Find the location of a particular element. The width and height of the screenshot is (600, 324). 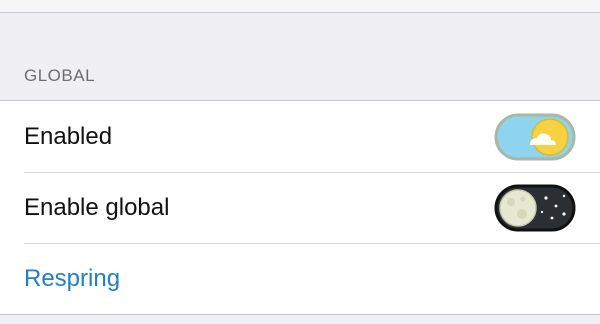

enabled-toggle is located at coordinates (535, 137).